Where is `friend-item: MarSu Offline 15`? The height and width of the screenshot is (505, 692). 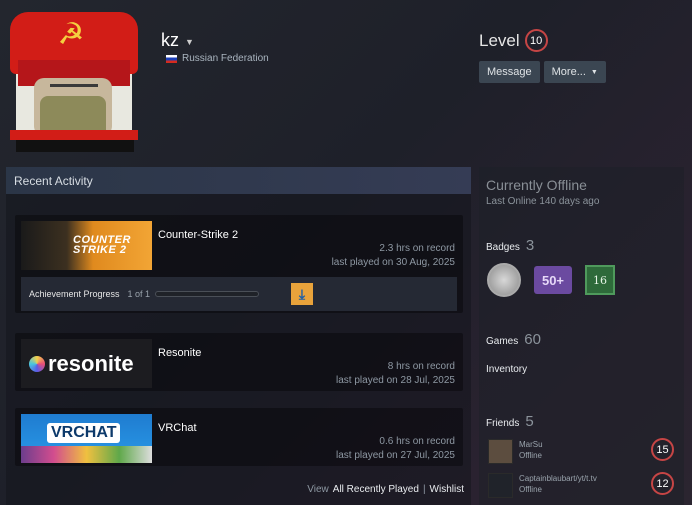 friend-item: MarSu Offline 15 is located at coordinates (583, 451).